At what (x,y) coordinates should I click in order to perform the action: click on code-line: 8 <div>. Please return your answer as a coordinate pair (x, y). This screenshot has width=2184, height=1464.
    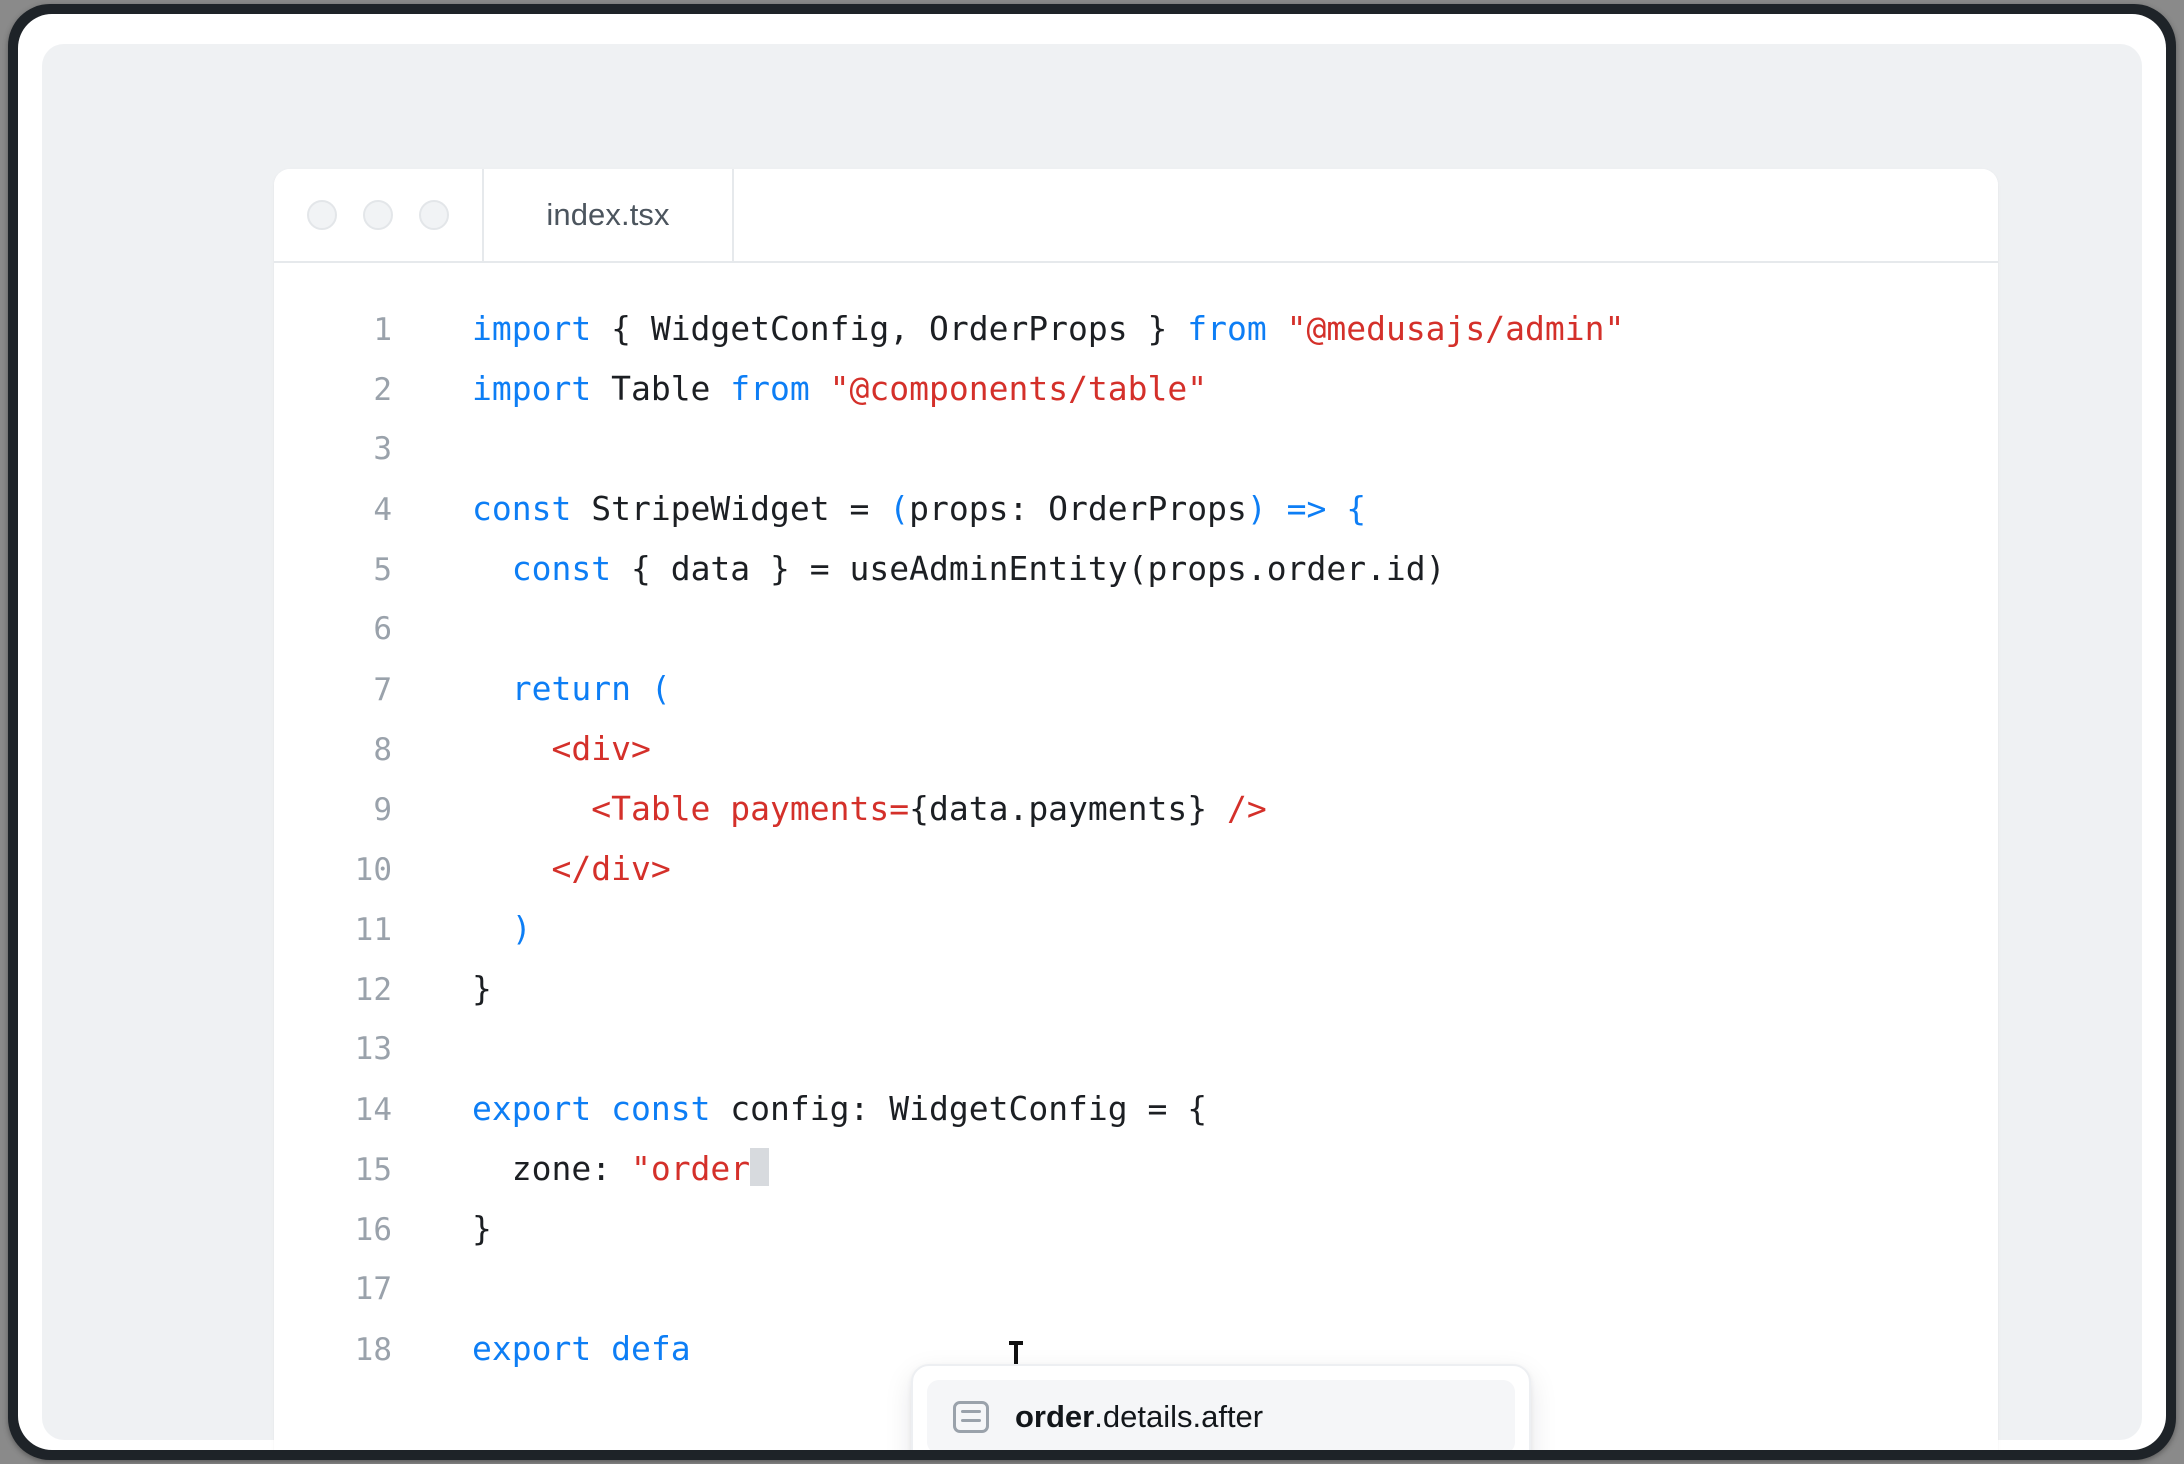
    Looking at the image, I should click on (1136, 749).